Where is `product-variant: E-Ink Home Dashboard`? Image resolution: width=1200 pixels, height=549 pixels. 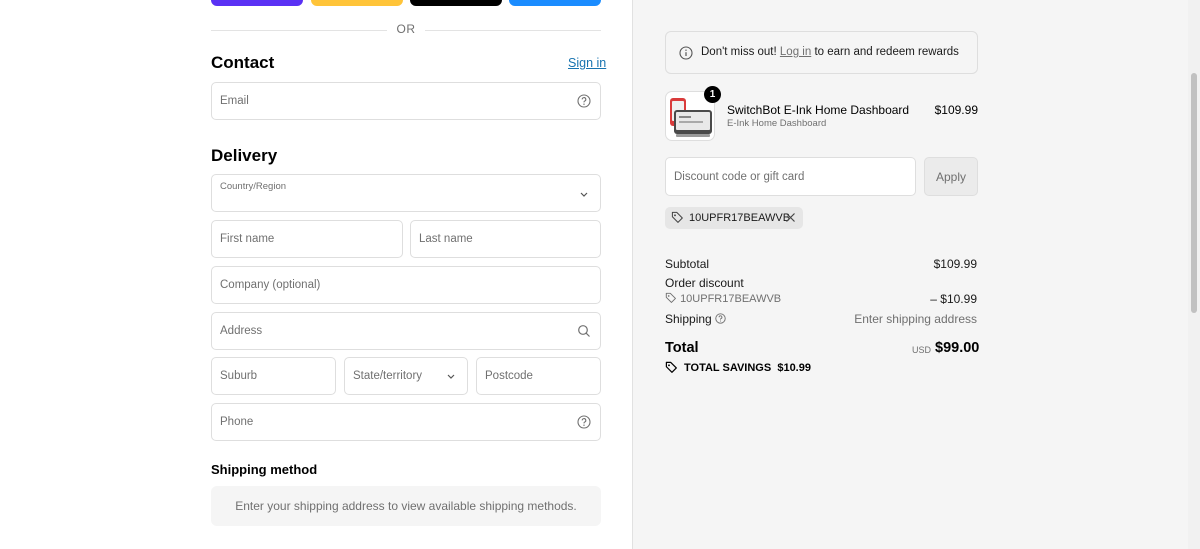 product-variant: E-Ink Home Dashboard is located at coordinates (777, 123).